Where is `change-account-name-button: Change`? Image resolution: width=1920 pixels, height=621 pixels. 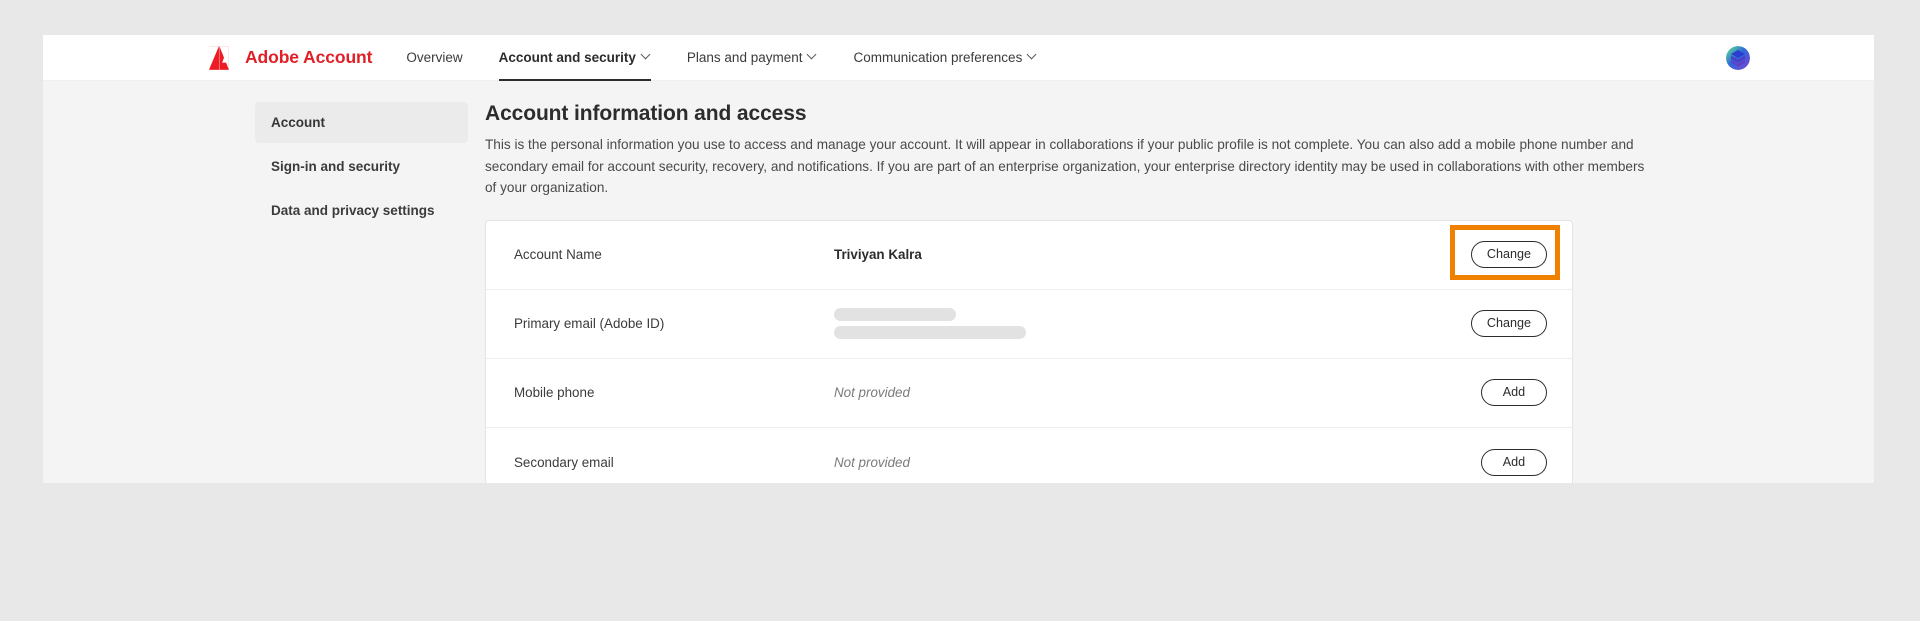
change-account-name-button: Change is located at coordinates (1508, 254).